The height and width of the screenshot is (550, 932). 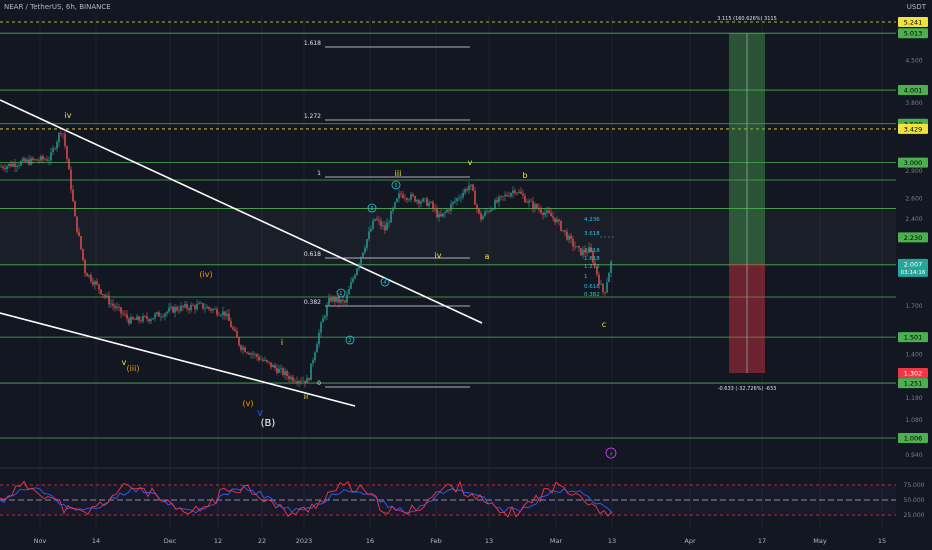 What do you see at coordinates (913, 238) in the screenshot?
I see `price-label: 2.230` at bounding box center [913, 238].